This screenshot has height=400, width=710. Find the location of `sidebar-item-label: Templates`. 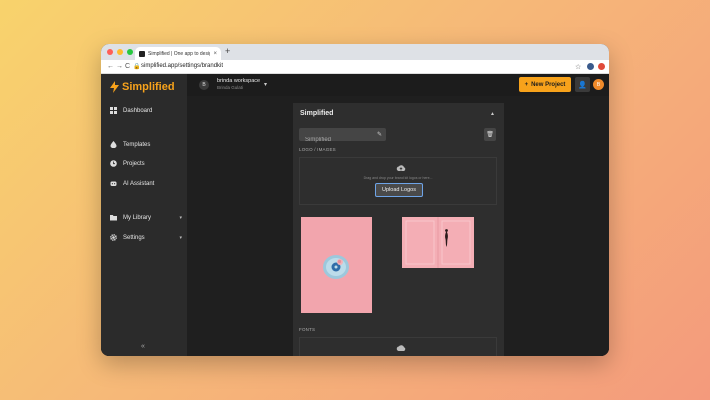

sidebar-item-label: Templates is located at coordinates (137, 144).